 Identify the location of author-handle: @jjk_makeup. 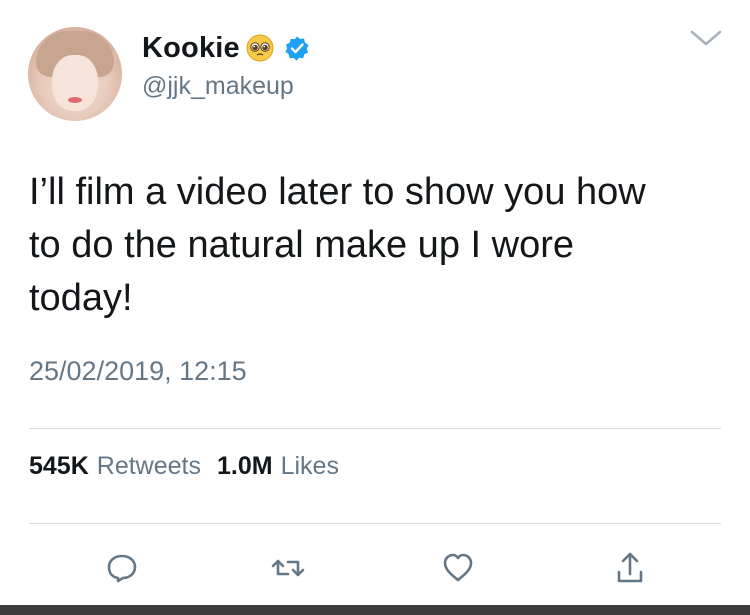
(218, 86).